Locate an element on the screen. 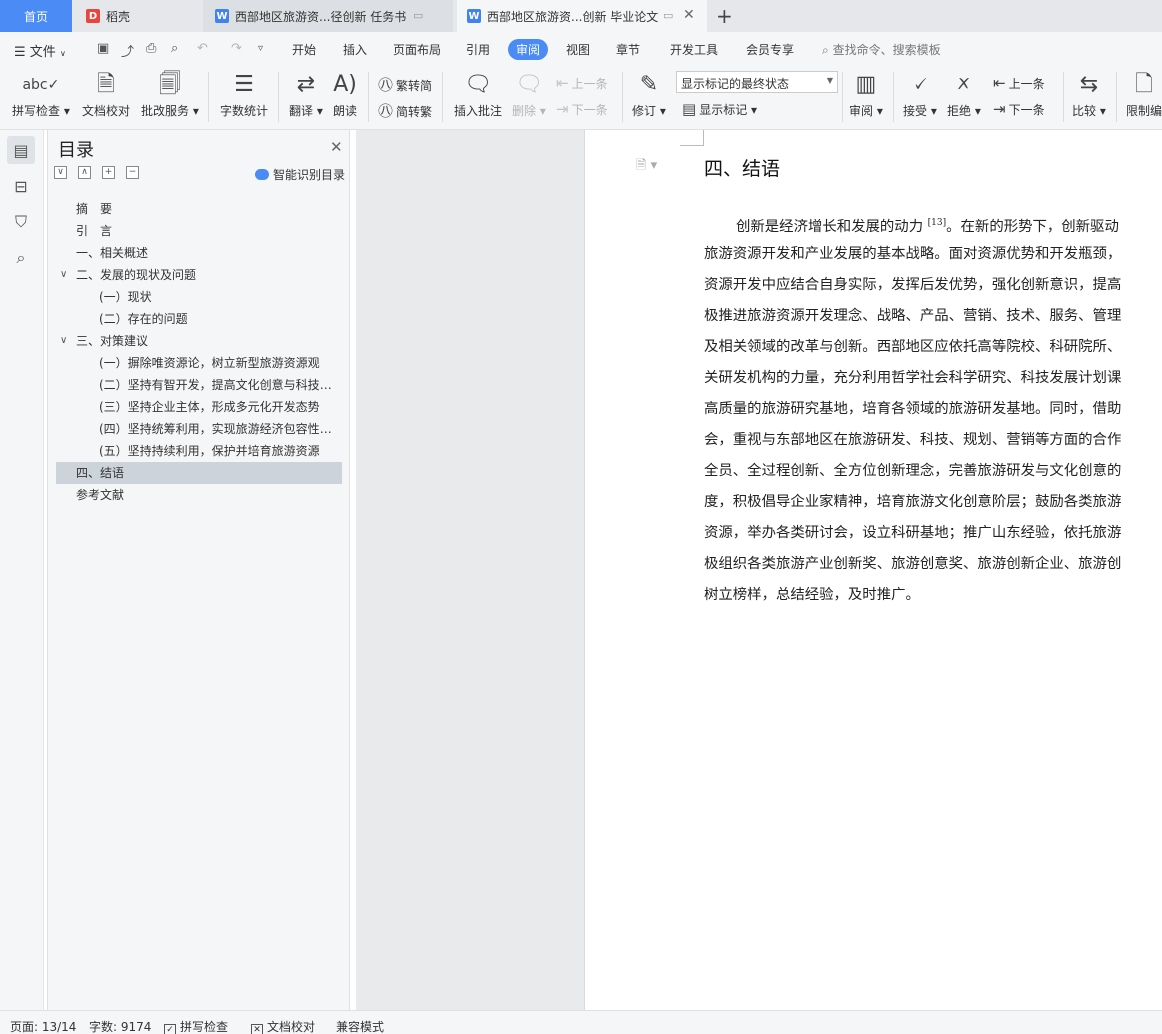 The width and height of the screenshot is (1162, 1034). menu-chapter: 章节 is located at coordinates (628, 49).